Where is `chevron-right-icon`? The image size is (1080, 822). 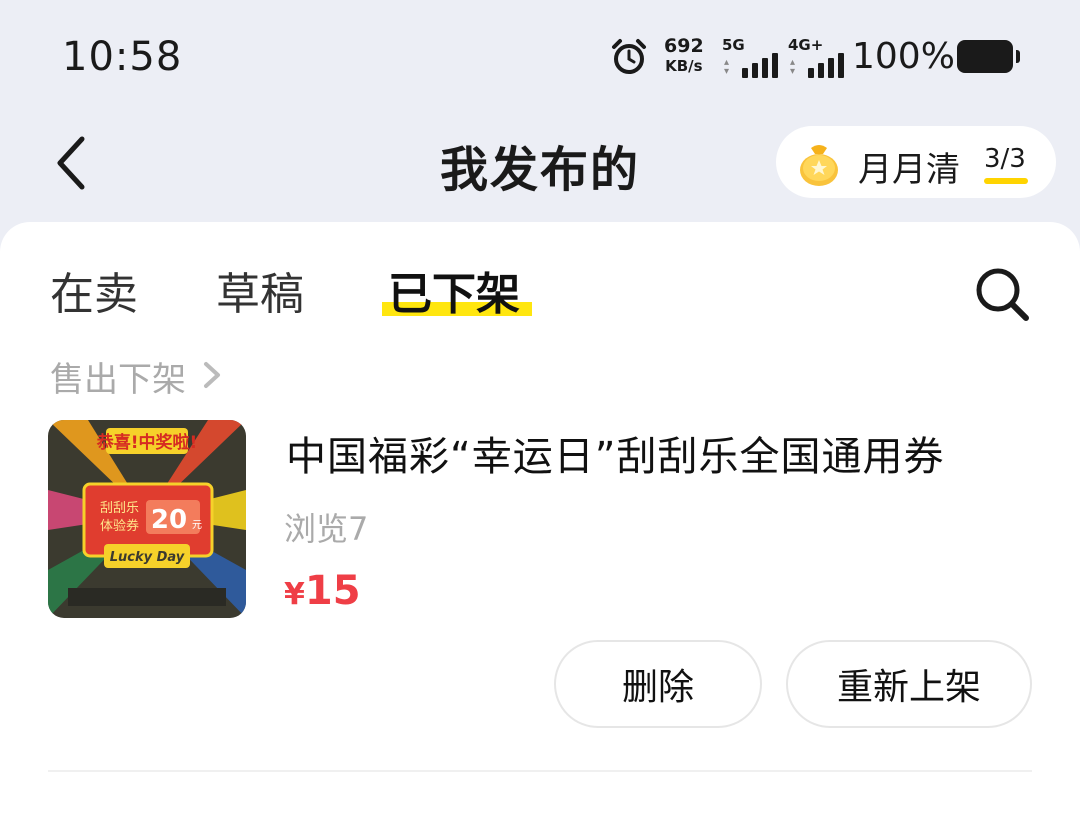 chevron-right-icon is located at coordinates (212, 375).